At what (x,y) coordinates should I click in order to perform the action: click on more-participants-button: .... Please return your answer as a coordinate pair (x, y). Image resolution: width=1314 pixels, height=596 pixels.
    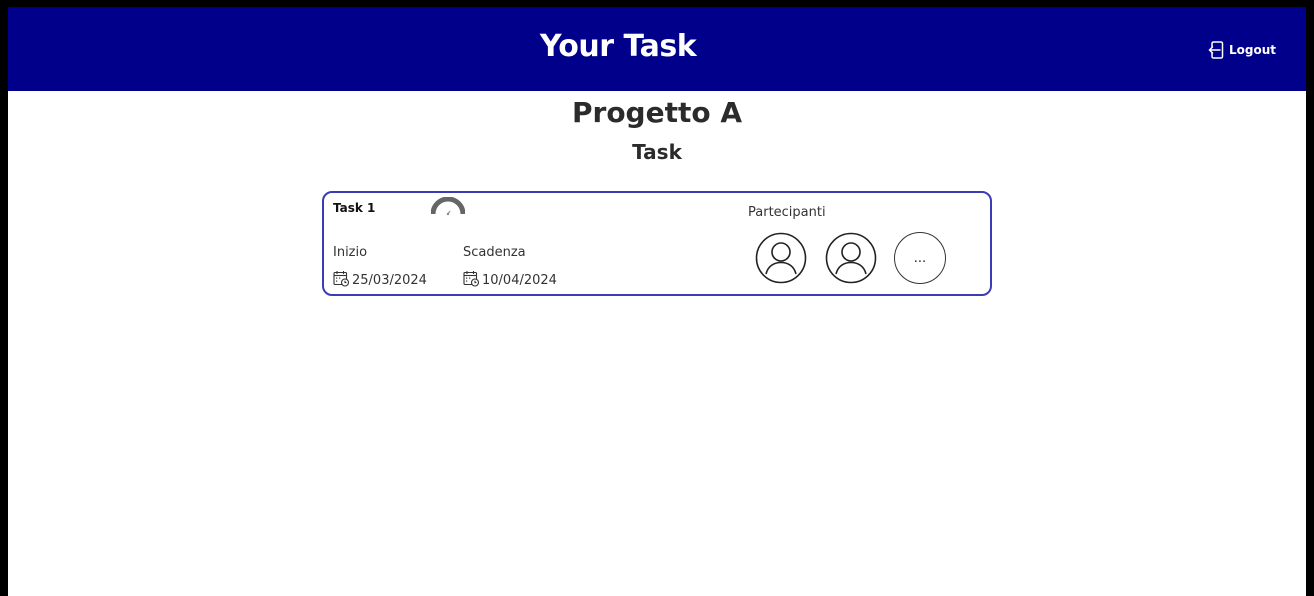
    Looking at the image, I should click on (920, 258).